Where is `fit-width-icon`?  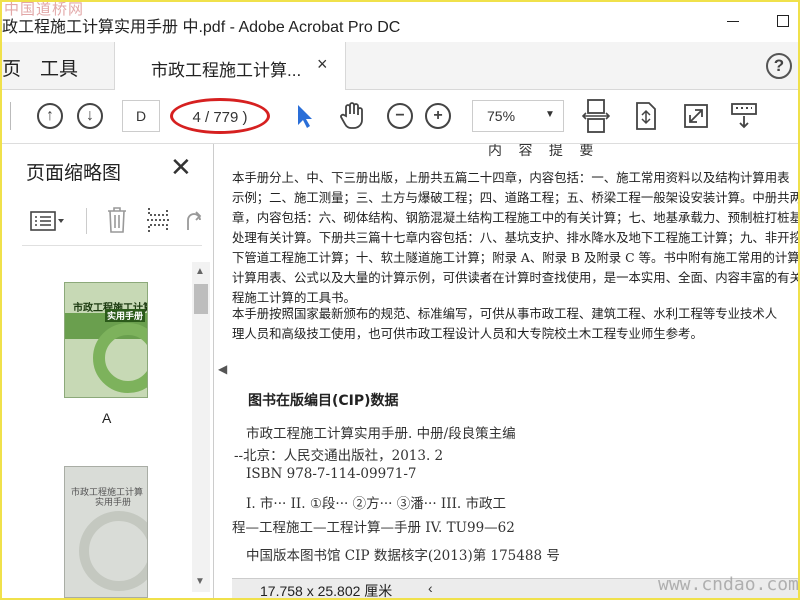
fit-width-icon is located at coordinates (596, 116).